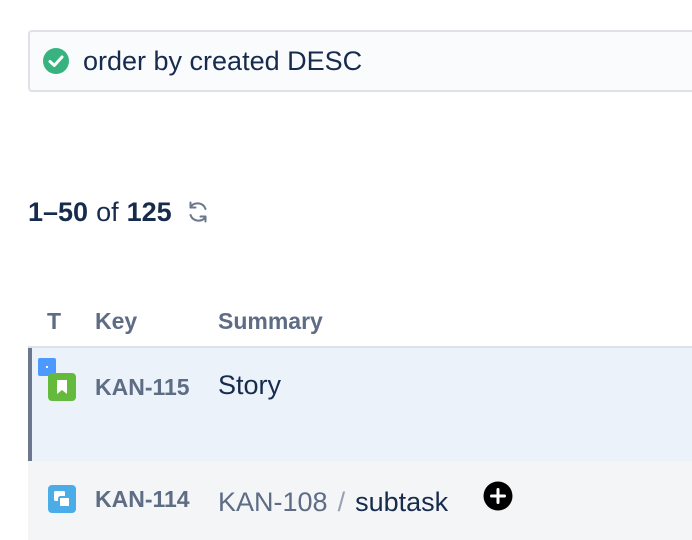 This screenshot has height=540, width=692. Describe the element at coordinates (62, 499) in the screenshot. I see `subtask-icon` at that location.